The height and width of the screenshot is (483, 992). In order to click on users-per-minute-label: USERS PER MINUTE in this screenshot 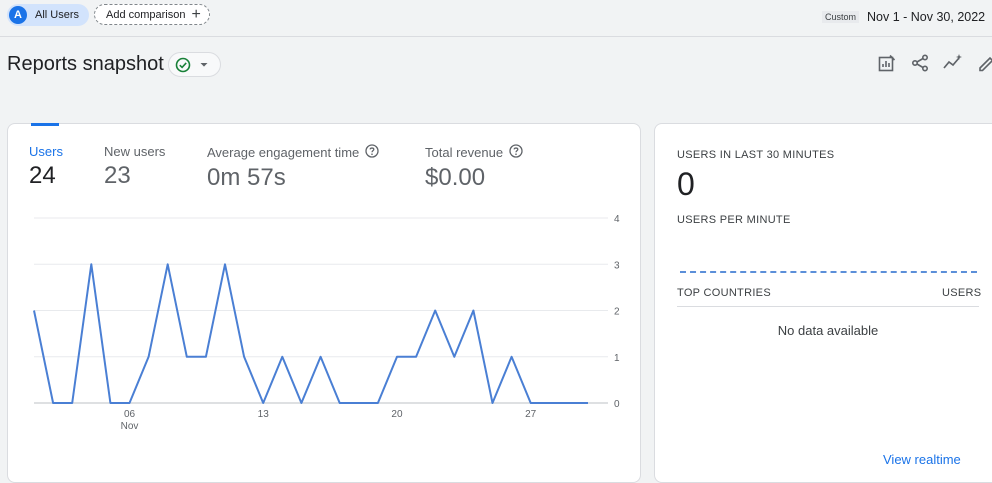, I will do `click(734, 220)`.